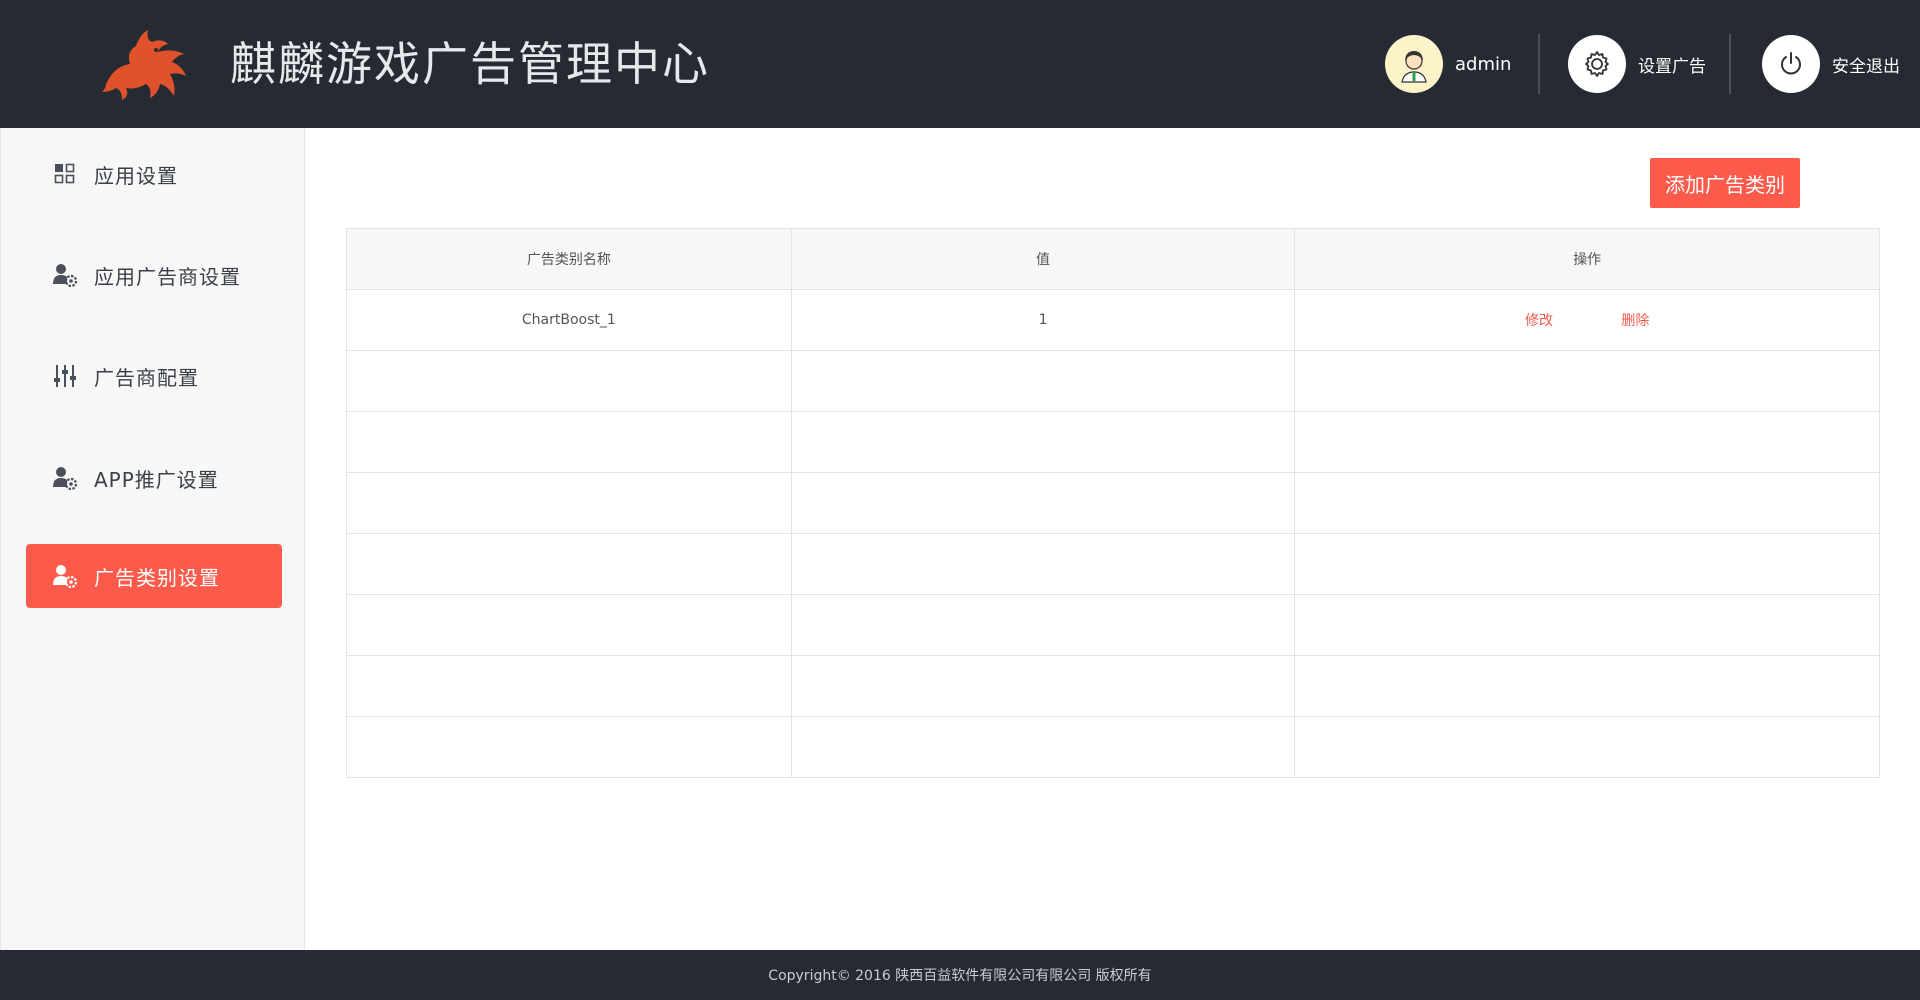  I want to click on qilin-logo, so click(144, 65).